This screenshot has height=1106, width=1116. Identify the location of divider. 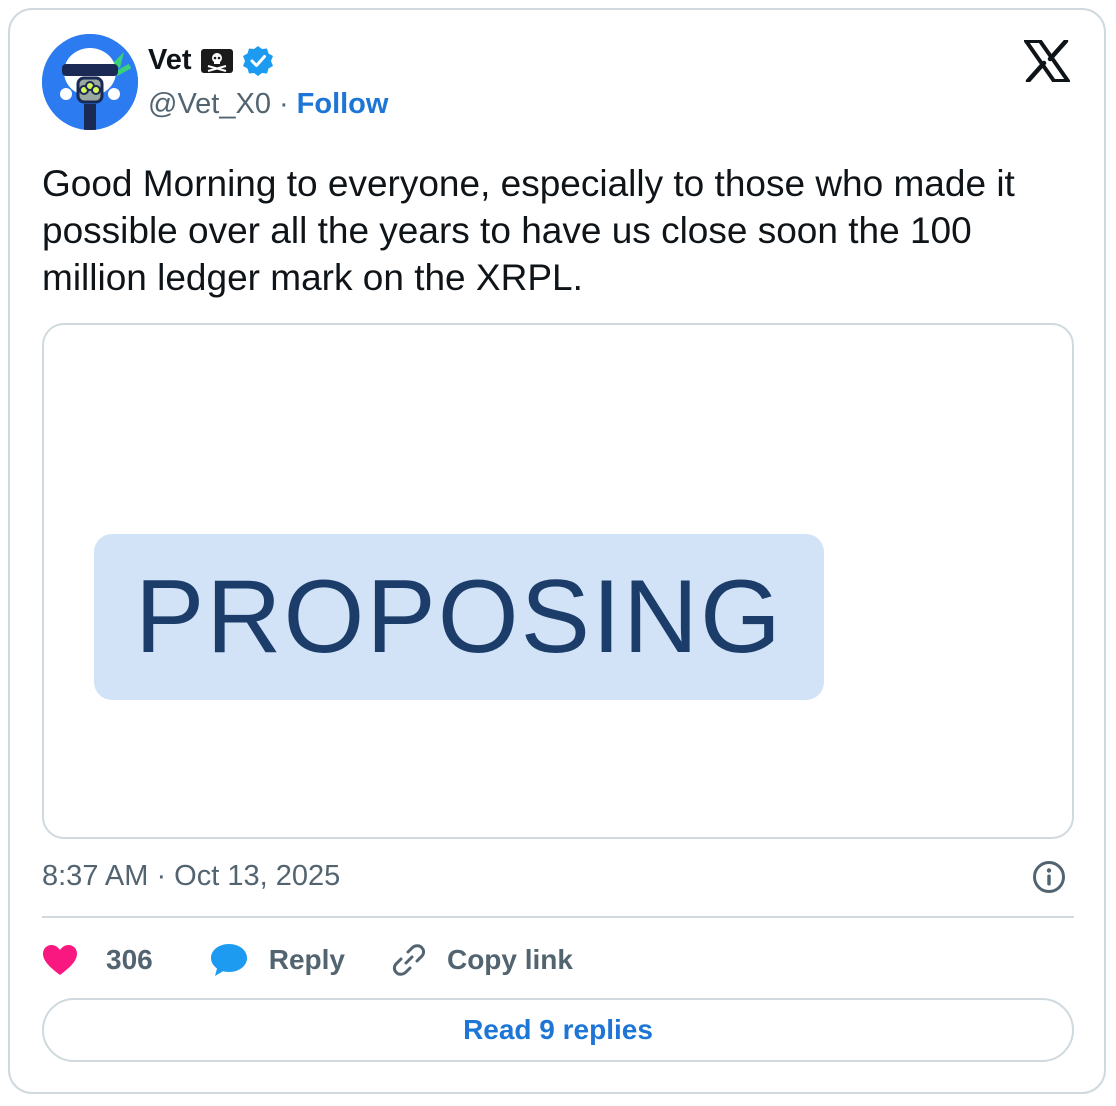
(558, 917).